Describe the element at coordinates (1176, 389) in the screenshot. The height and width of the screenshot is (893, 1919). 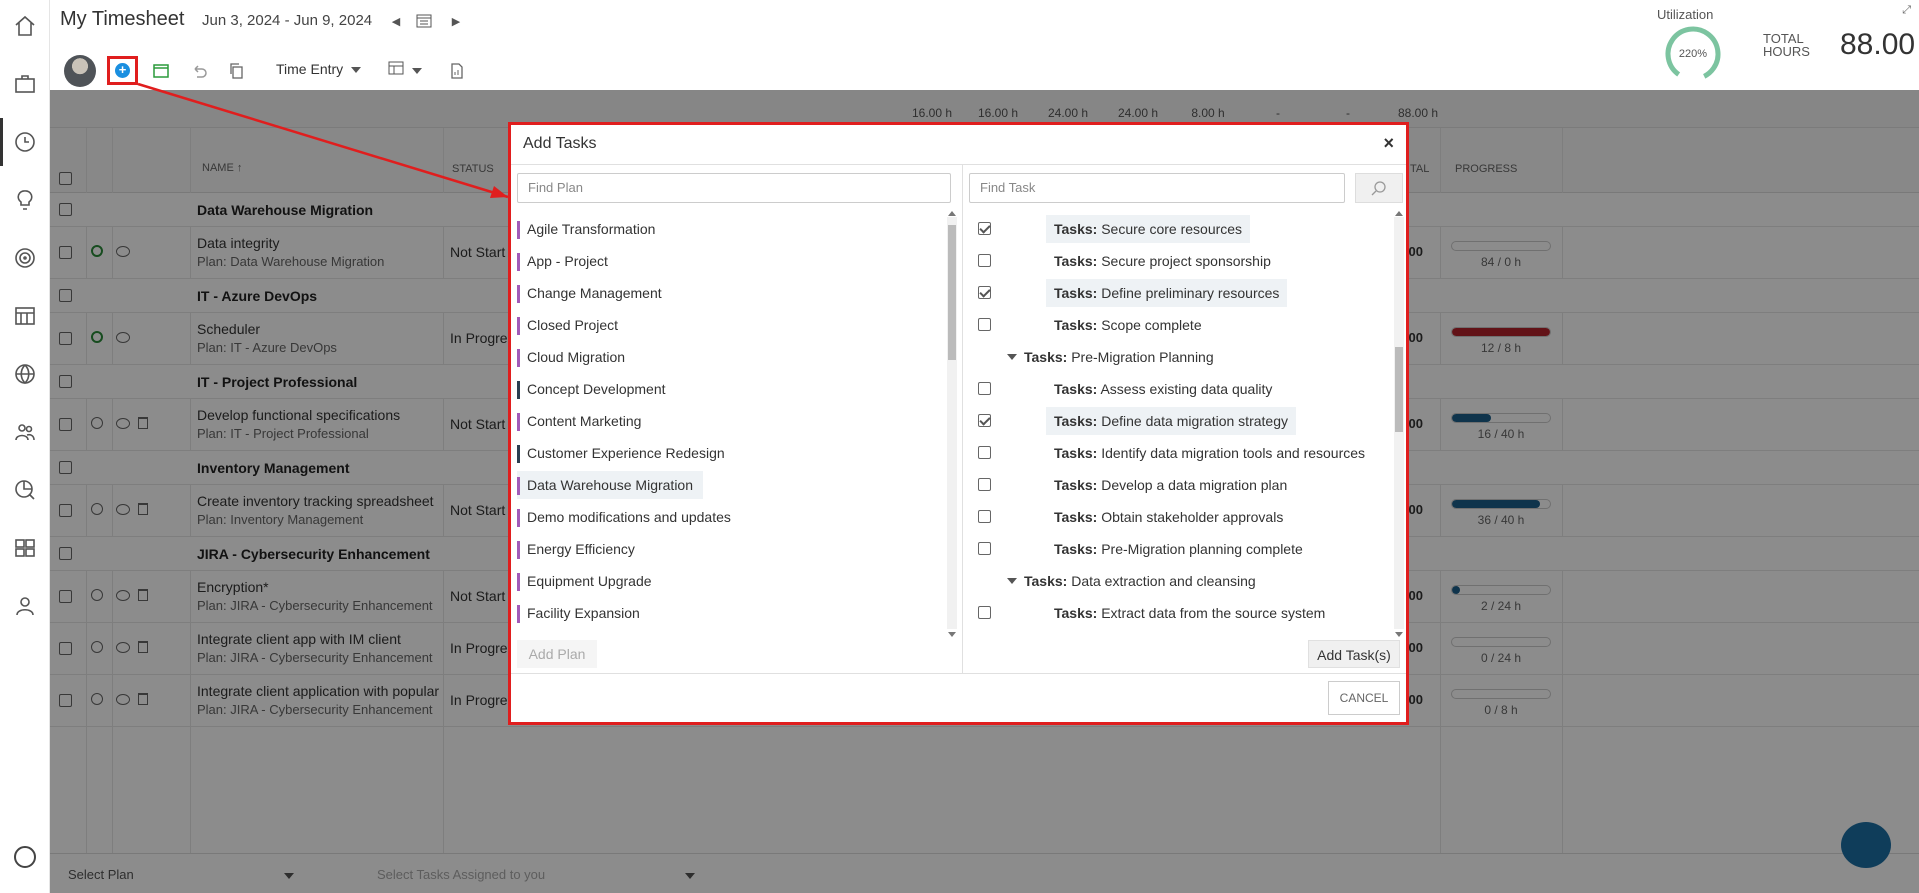
I see `task-list-item: Tasks: Assess existing data quality` at that location.